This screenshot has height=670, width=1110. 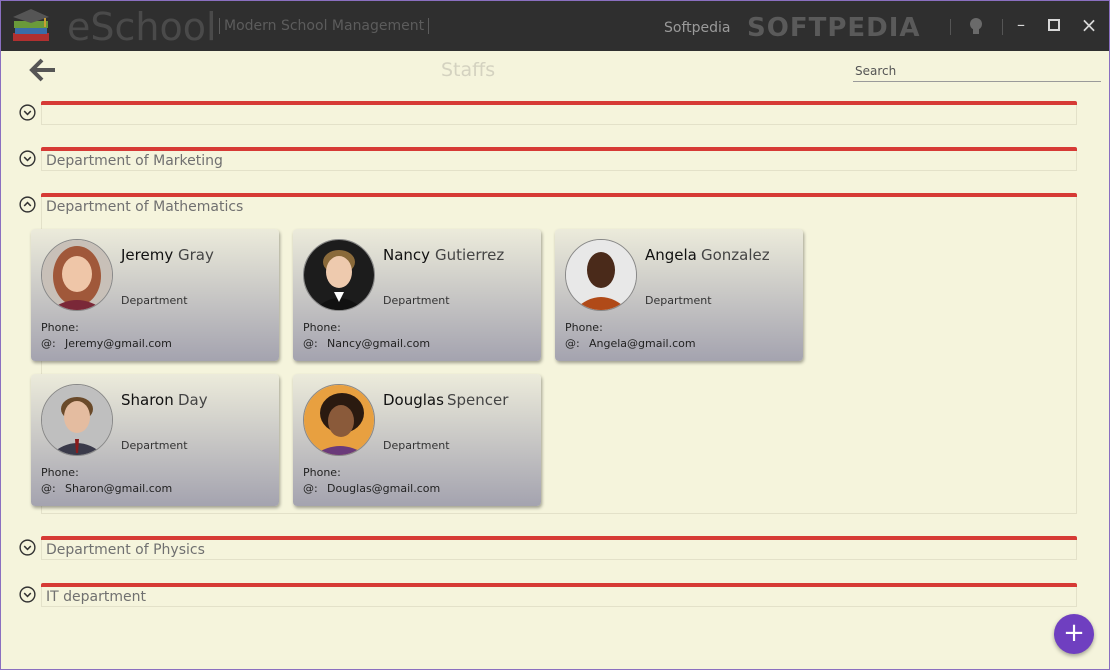 I want to click on staff-email: Nancy@gmail.com, so click(x=379, y=343).